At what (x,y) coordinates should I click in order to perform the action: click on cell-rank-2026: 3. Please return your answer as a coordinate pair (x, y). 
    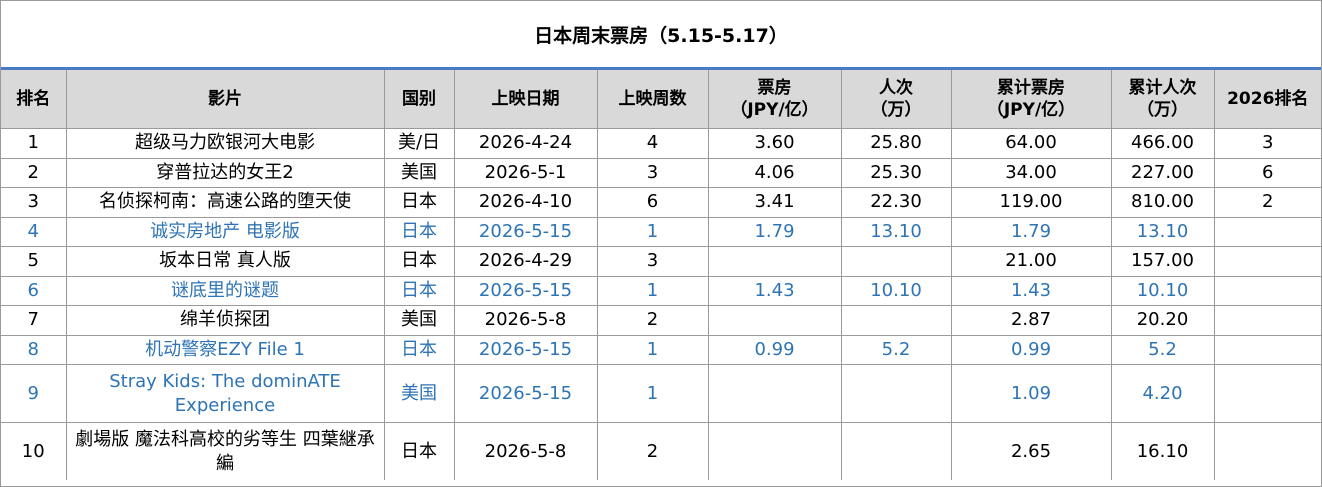
    Looking at the image, I should click on (1267, 143).